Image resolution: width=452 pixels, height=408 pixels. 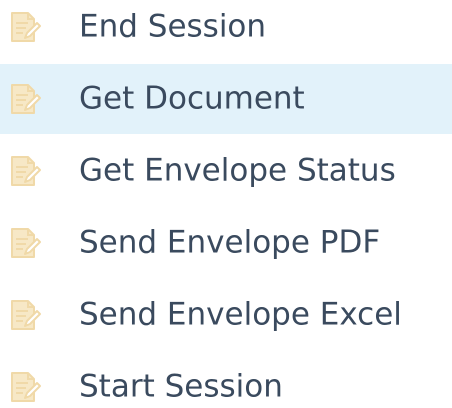 What do you see at coordinates (173, 26) in the screenshot?
I see `menu-item-label: End Session` at bounding box center [173, 26].